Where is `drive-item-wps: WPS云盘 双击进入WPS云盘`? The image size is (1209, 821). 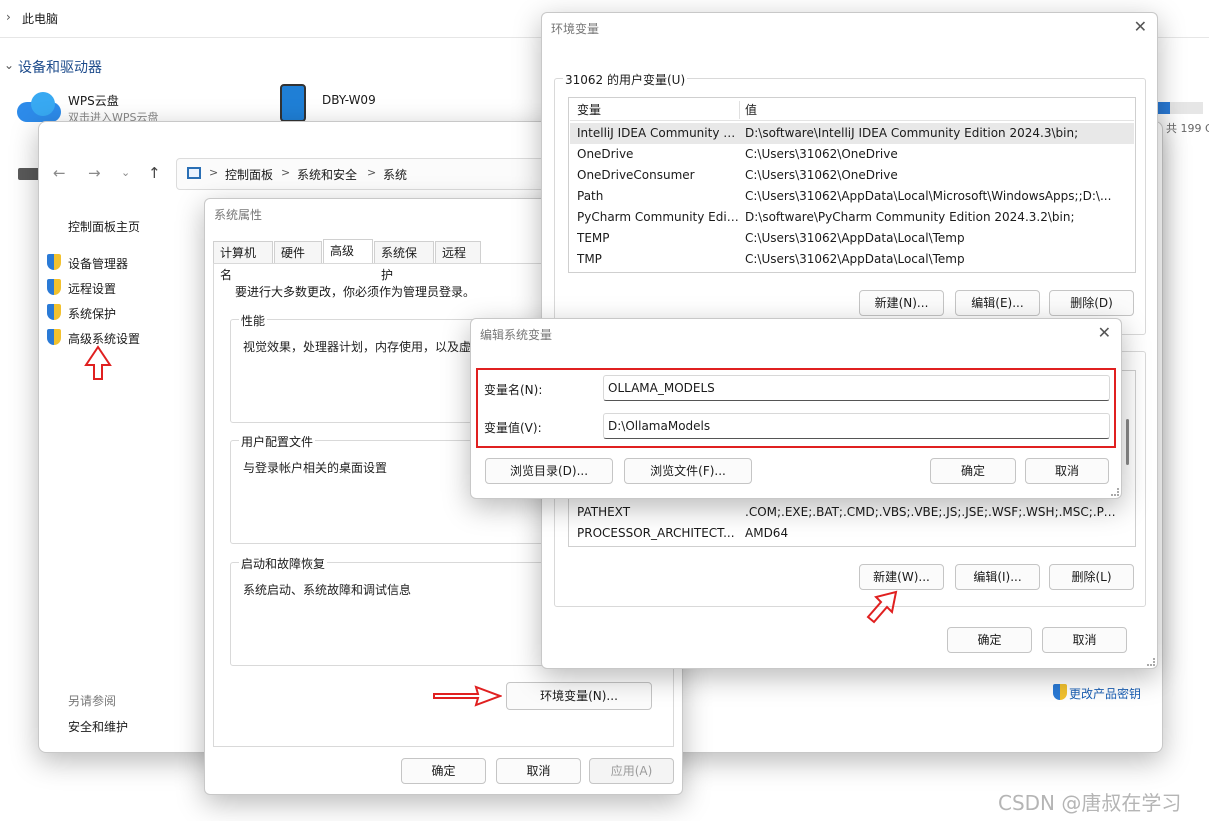 drive-item-wps: WPS云盘 双击进入WPS云盘 is located at coordinates (115, 106).